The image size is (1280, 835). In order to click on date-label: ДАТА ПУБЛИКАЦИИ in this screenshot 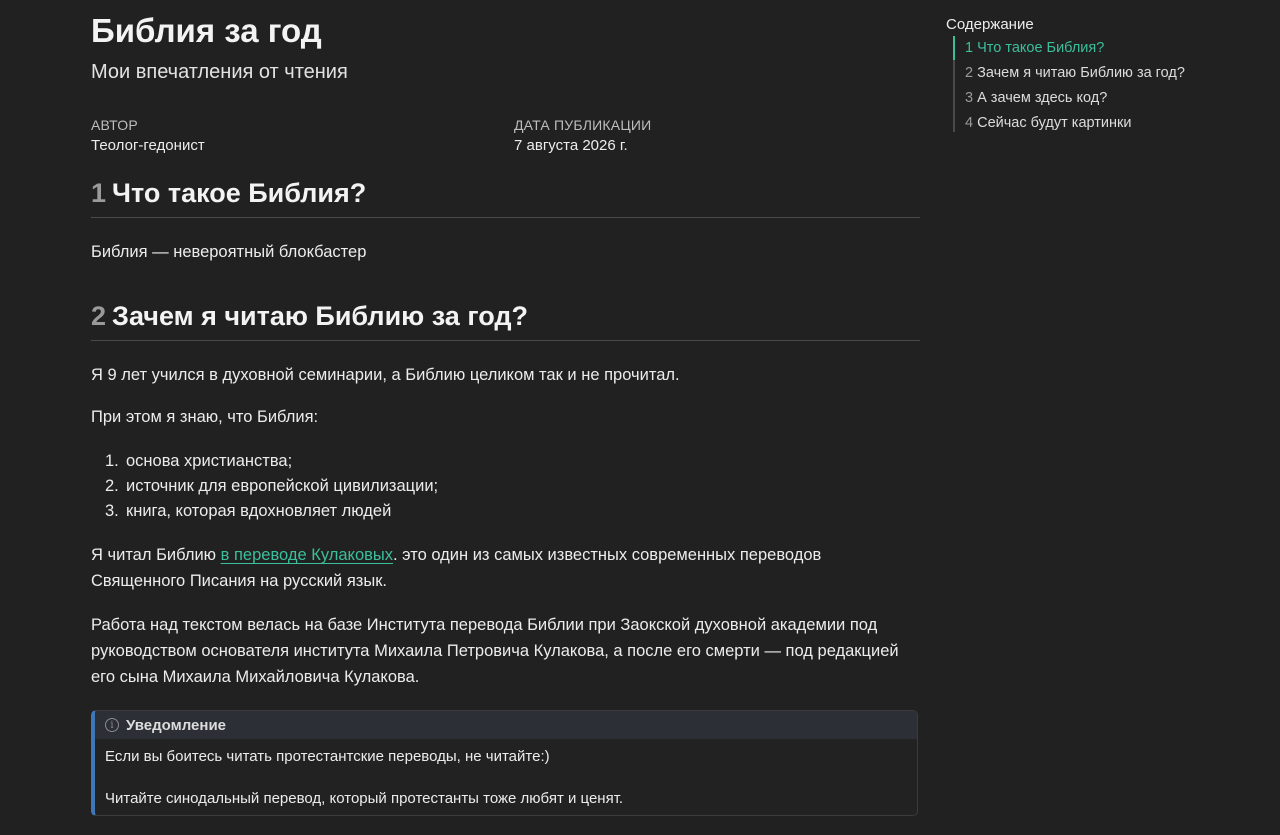, I will do `click(583, 125)`.